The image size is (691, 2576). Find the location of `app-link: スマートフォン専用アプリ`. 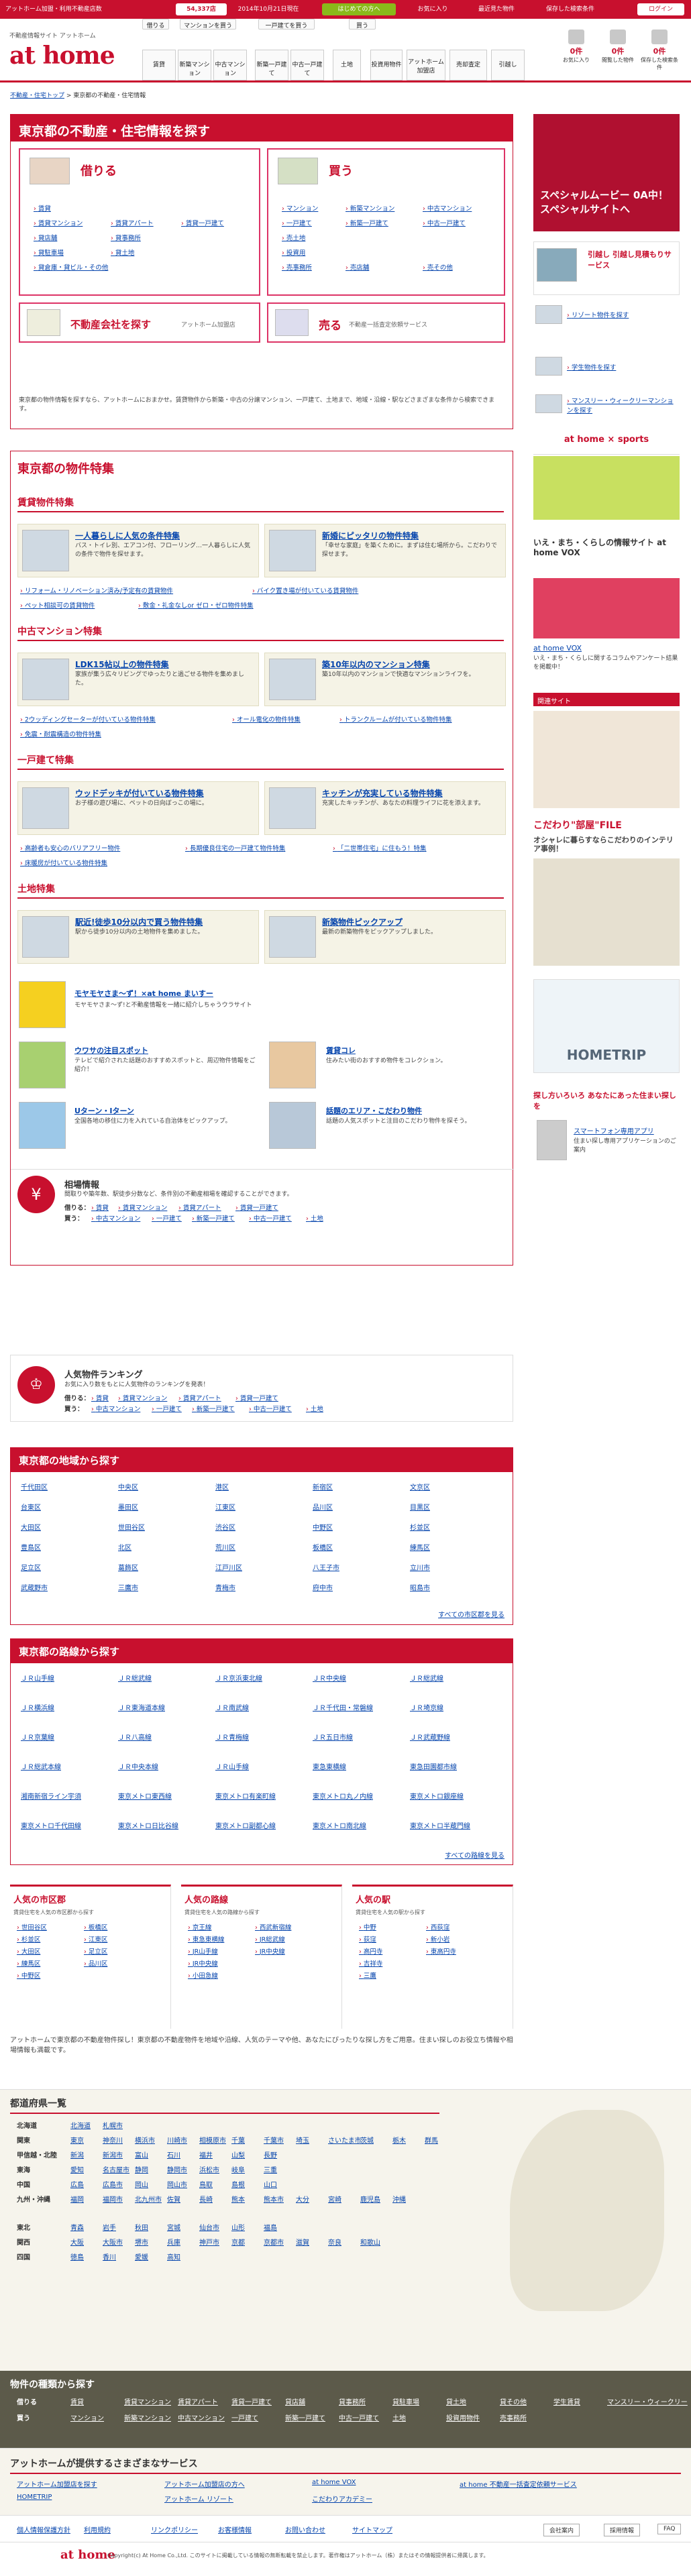

app-link: スマートフォン専用アプリ is located at coordinates (614, 1130).